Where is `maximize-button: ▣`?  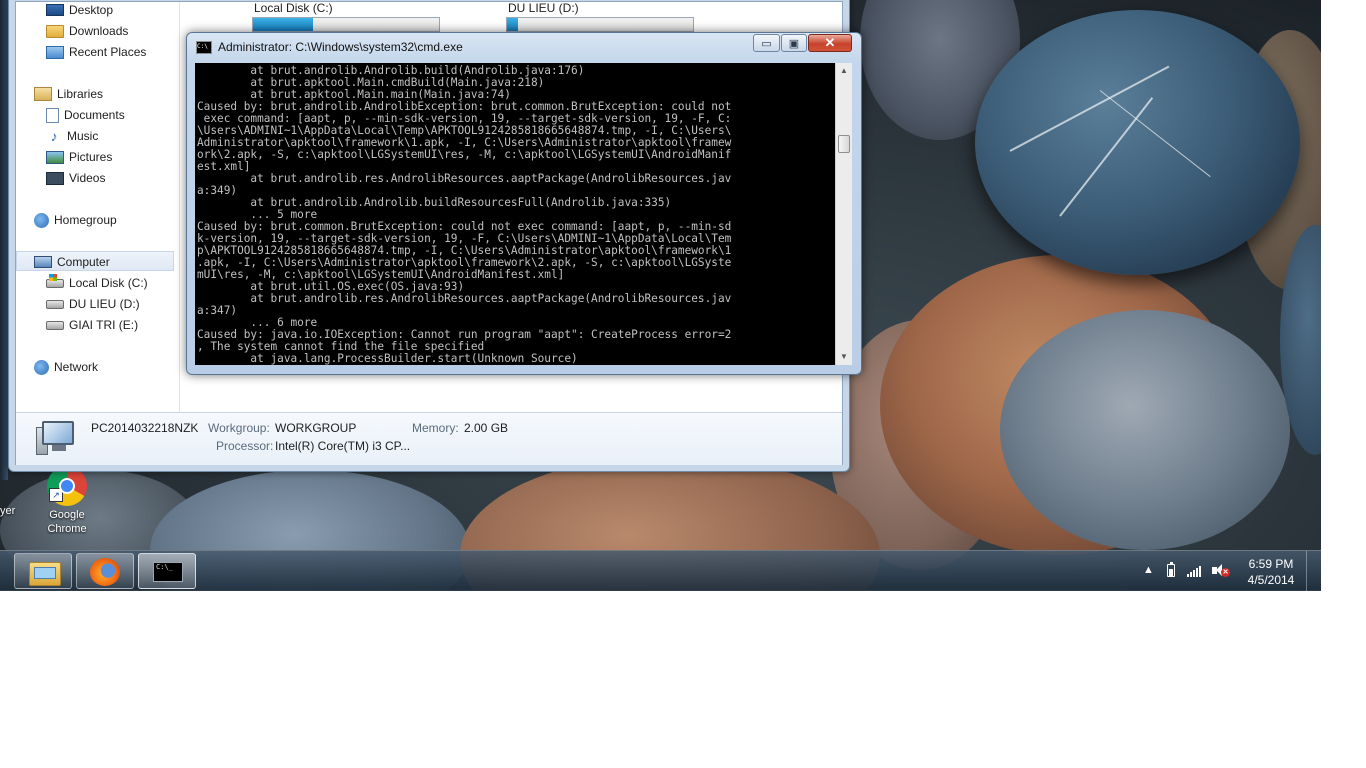
maximize-button: ▣ is located at coordinates (794, 43).